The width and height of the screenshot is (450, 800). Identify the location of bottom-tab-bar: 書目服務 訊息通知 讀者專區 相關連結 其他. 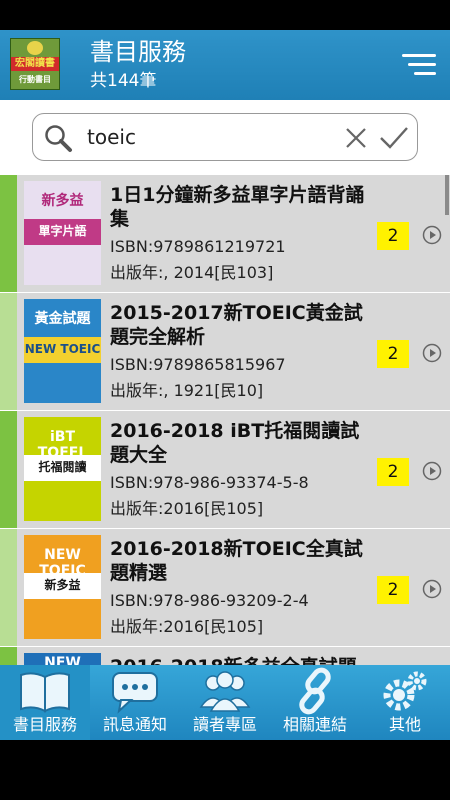
(225, 702).